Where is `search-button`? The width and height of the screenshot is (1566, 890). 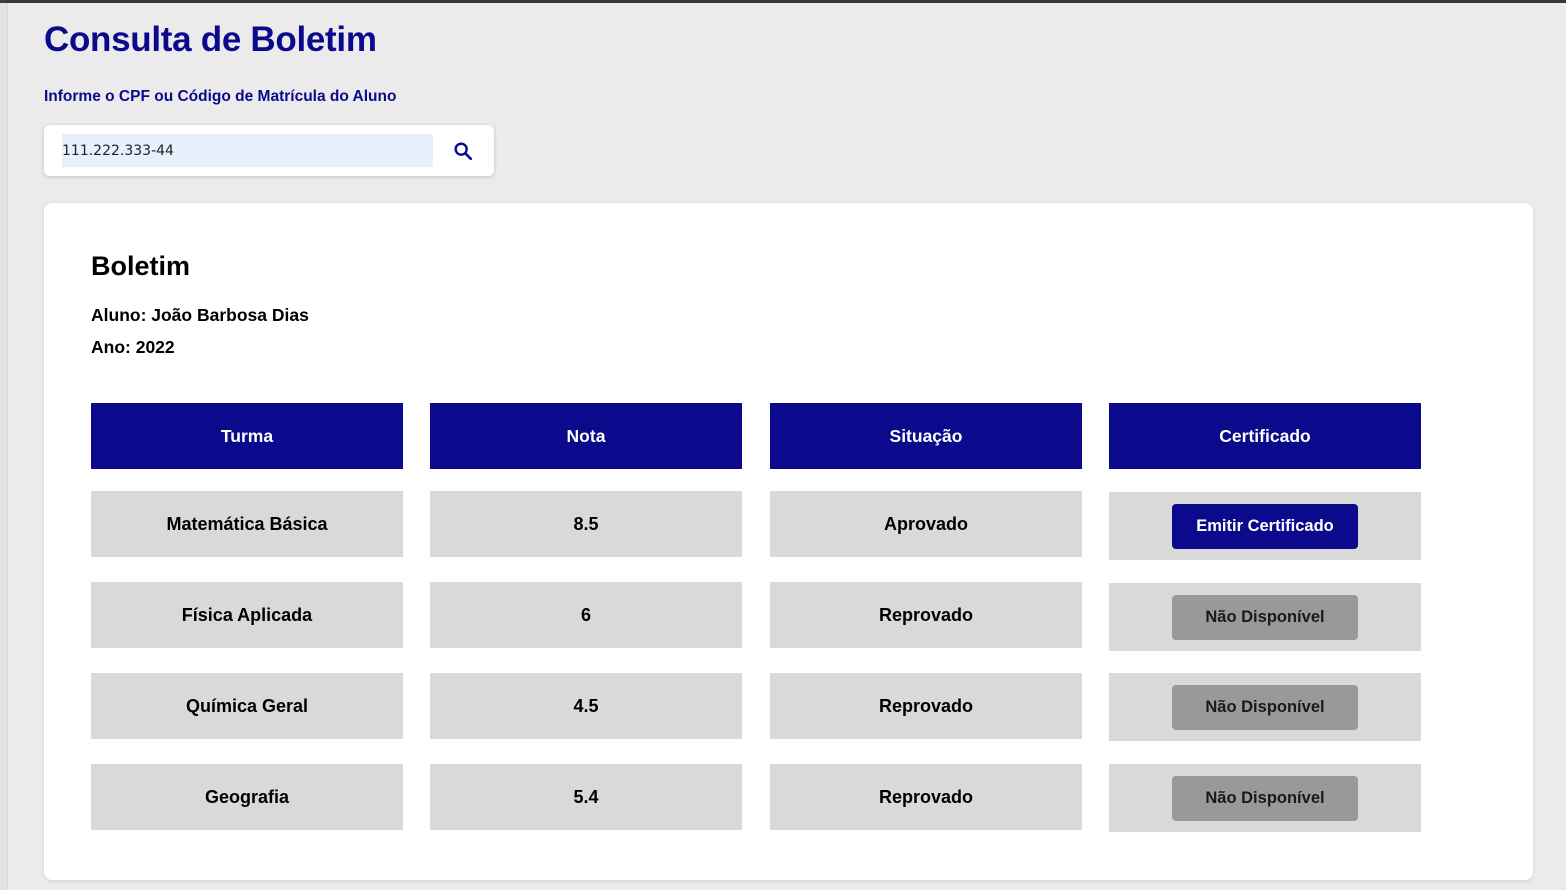
search-button is located at coordinates (463, 151).